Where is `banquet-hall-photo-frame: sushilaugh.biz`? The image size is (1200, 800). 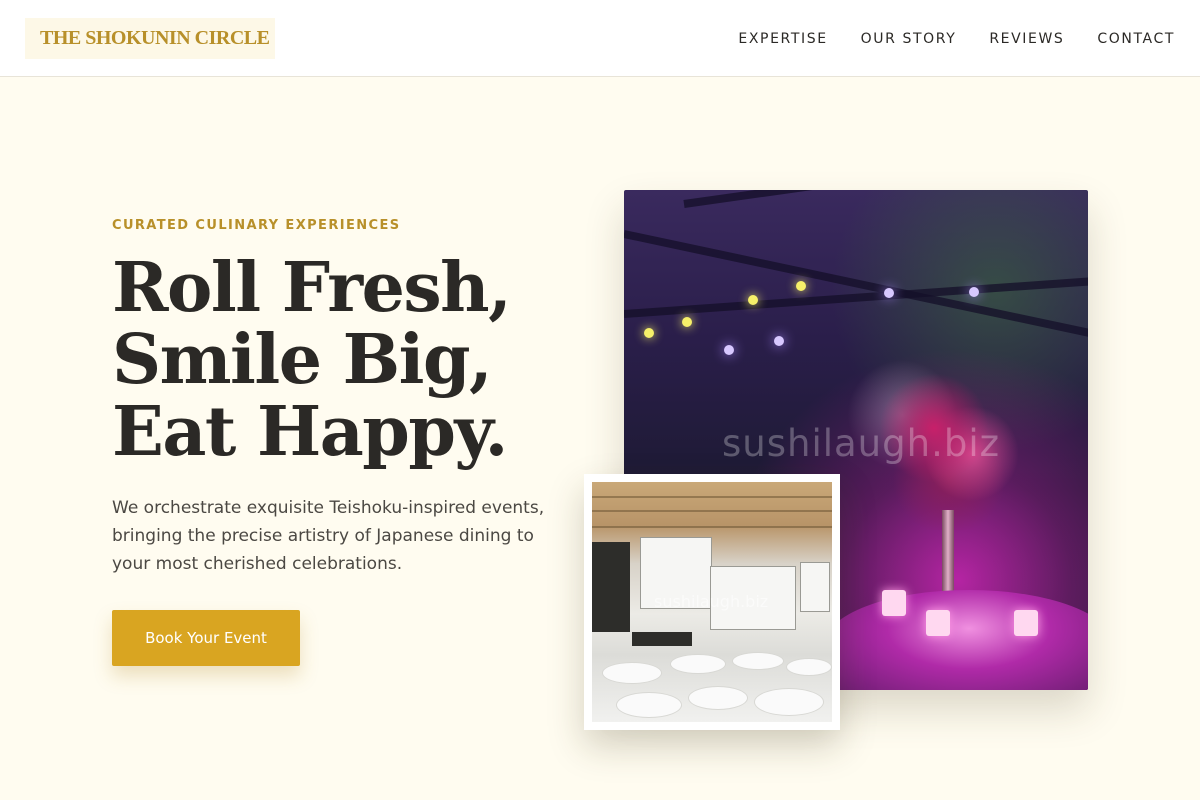
banquet-hall-photo-frame: sushilaugh.biz is located at coordinates (712, 602).